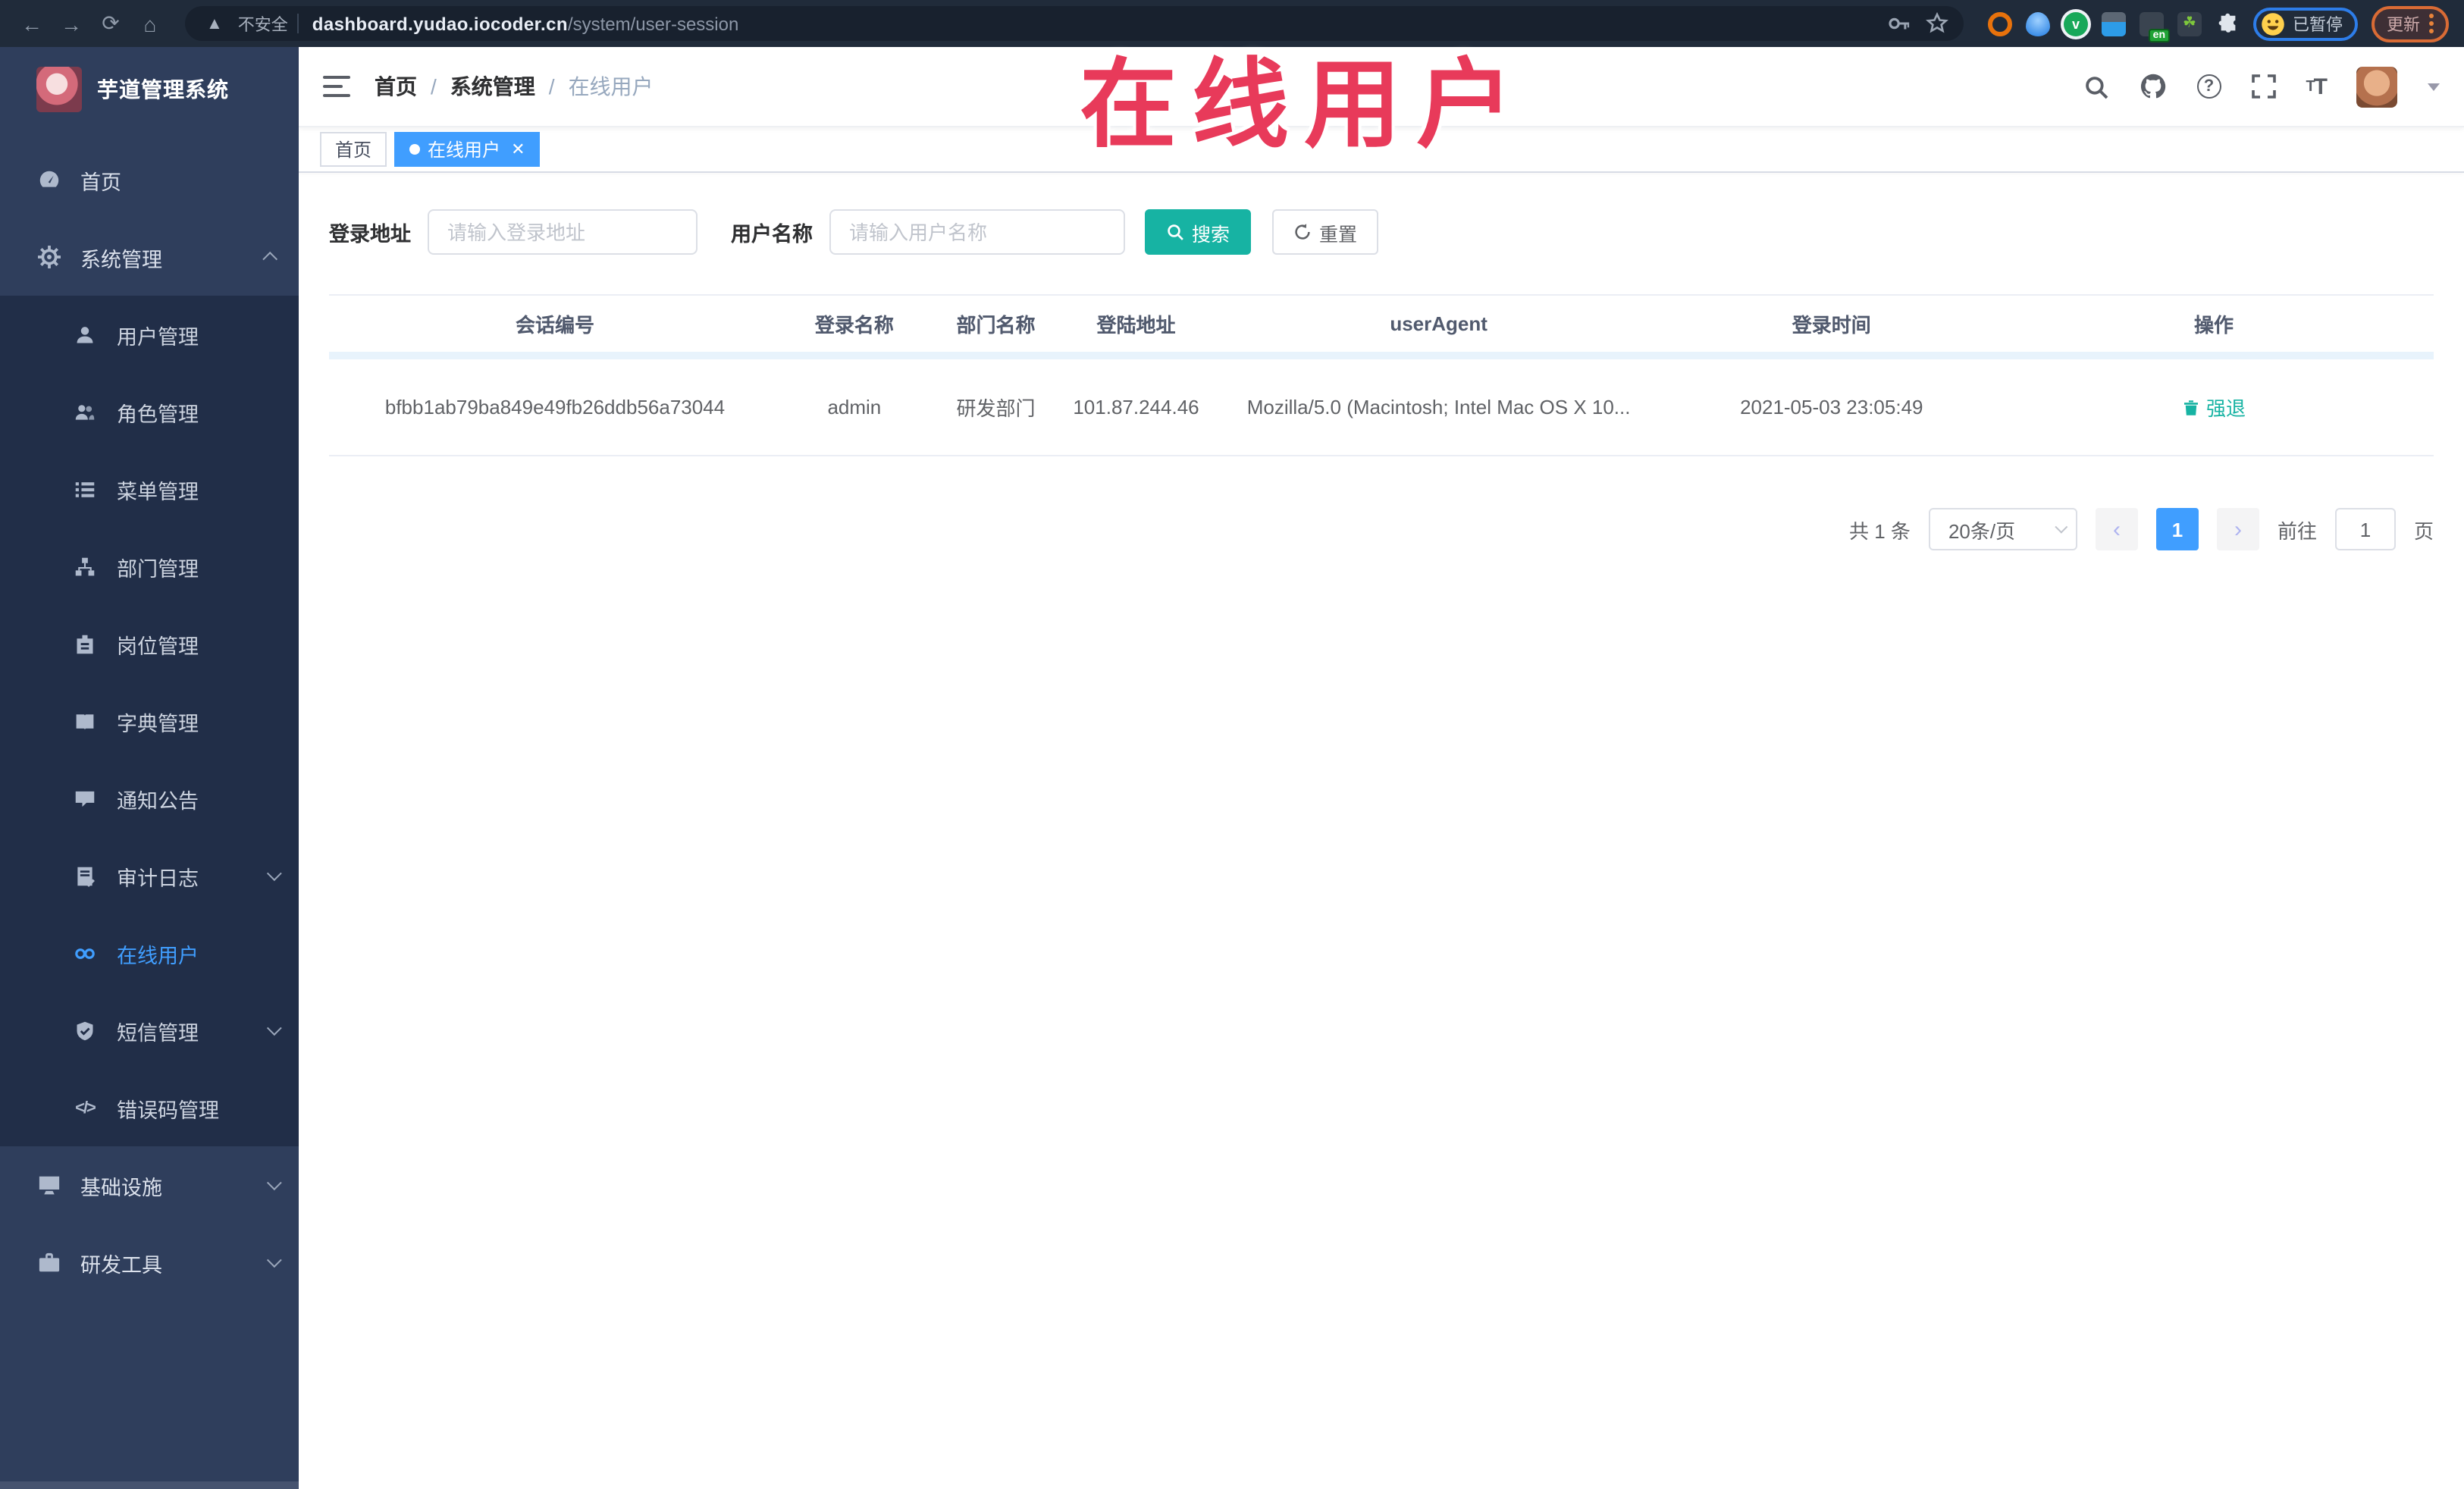  What do you see at coordinates (563, 232) in the screenshot?
I see `login-address-input` at bounding box center [563, 232].